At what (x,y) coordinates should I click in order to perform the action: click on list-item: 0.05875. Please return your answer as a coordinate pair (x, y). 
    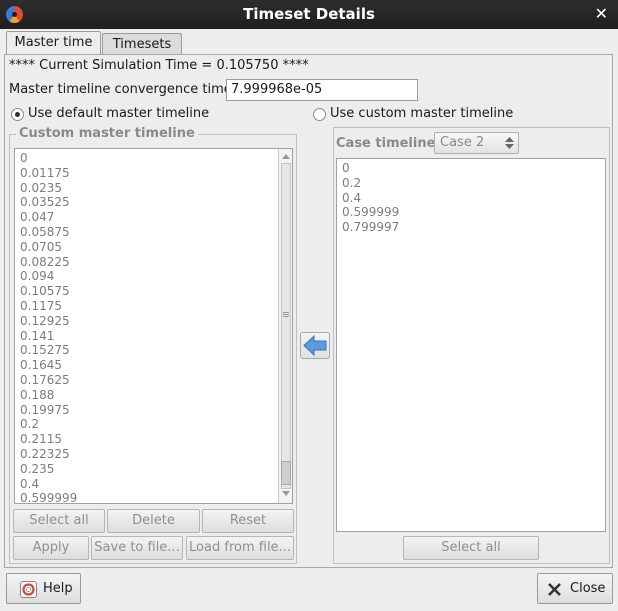
    Looking at the image, I should click on (153, 232).